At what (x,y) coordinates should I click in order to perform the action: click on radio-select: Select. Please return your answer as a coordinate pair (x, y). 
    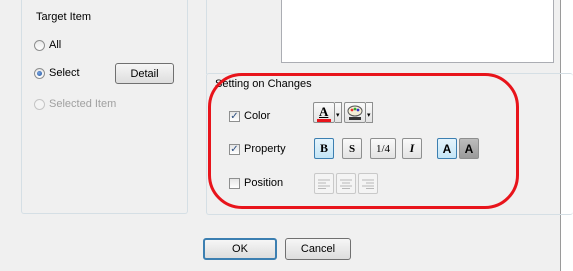
    Looking at the image, I should click on (57, 73).